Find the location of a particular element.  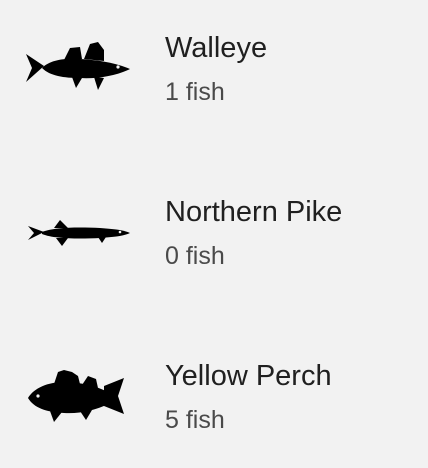

walleye-icon is located at coordinates (79, 69).